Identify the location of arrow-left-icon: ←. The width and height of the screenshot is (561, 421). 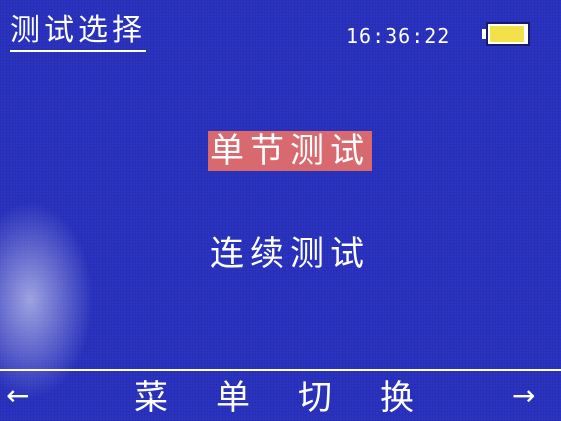
(17, 396).